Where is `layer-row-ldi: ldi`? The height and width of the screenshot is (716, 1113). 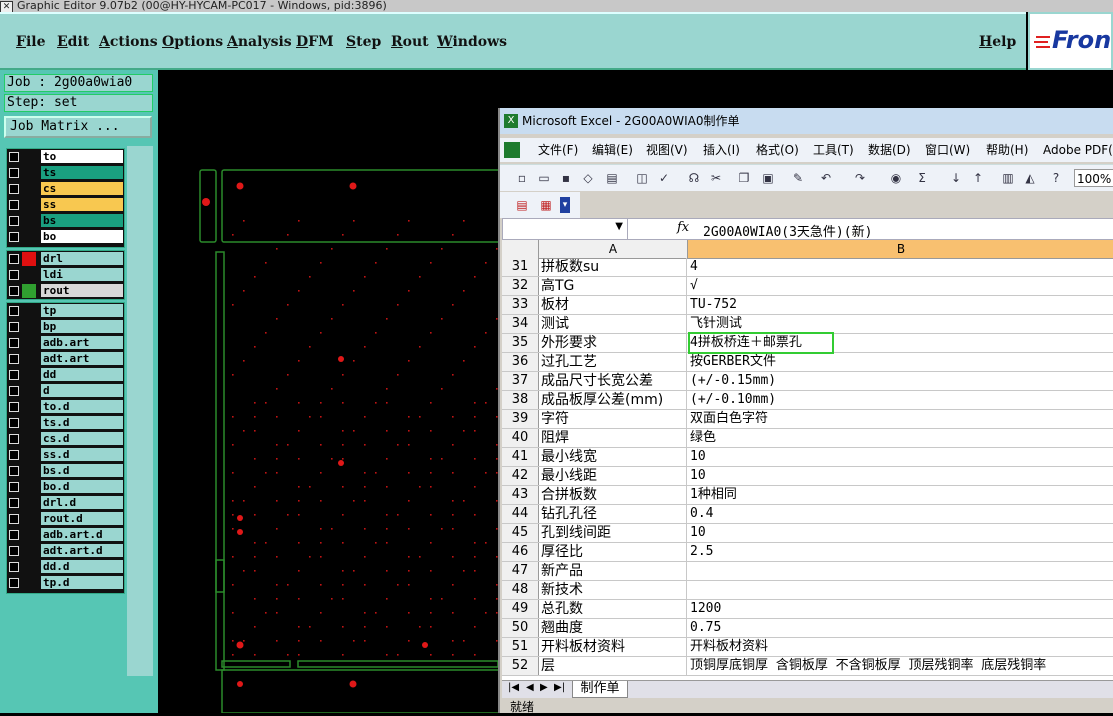 layer-row-ldi: ldi is located at coordinates (65, 275).